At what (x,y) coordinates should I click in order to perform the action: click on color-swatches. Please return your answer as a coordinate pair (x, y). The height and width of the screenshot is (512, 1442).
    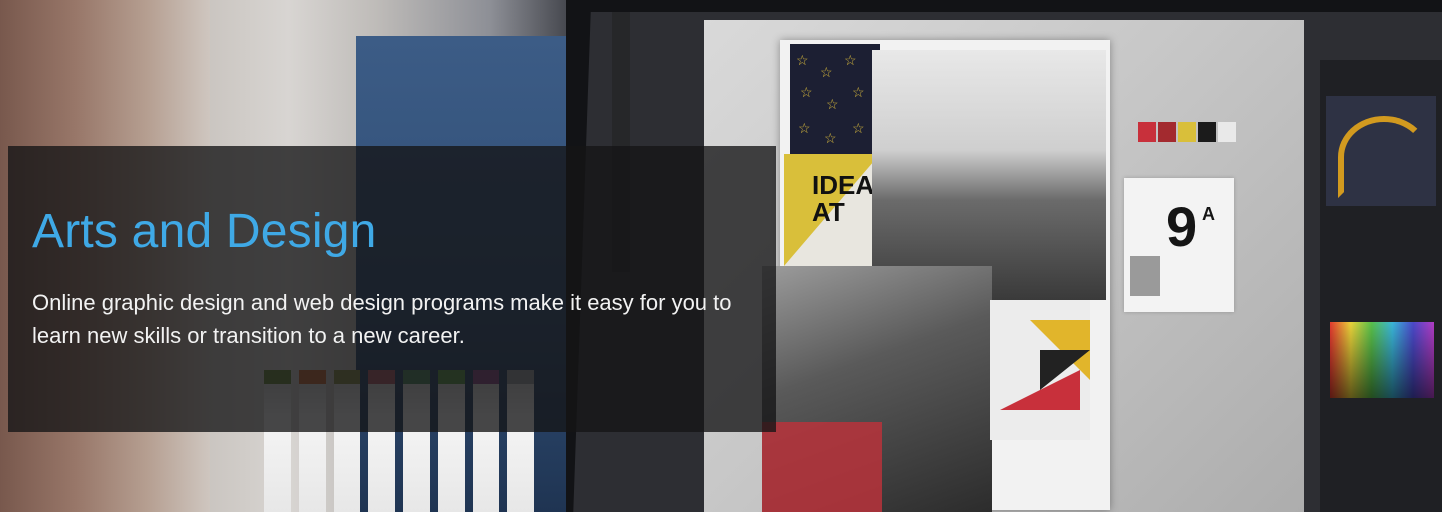
    Looking at the image, I should click on (1187, 132).